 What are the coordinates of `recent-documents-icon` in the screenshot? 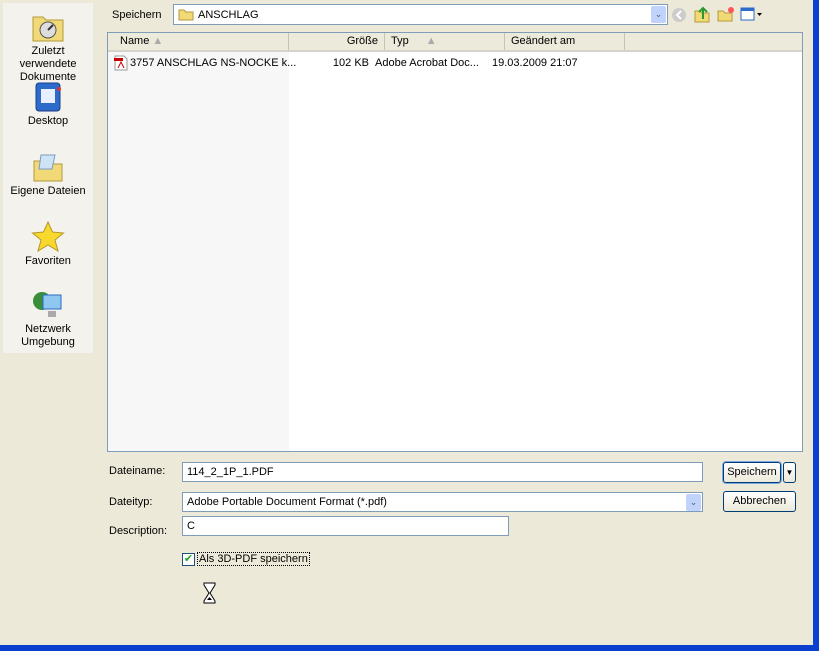 It's located at (48, 29).